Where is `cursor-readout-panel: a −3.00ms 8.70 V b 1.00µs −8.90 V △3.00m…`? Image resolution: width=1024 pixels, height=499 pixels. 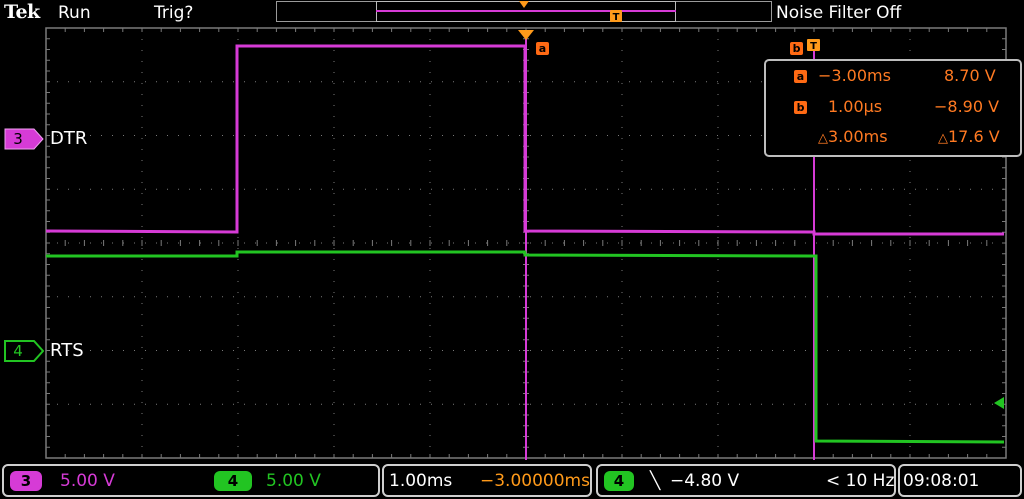 cursor-readout-panel: a −3.00ms 8.70 V b 1.00µs −8.90 V △3.00m… is located at coordinates (893, 108).